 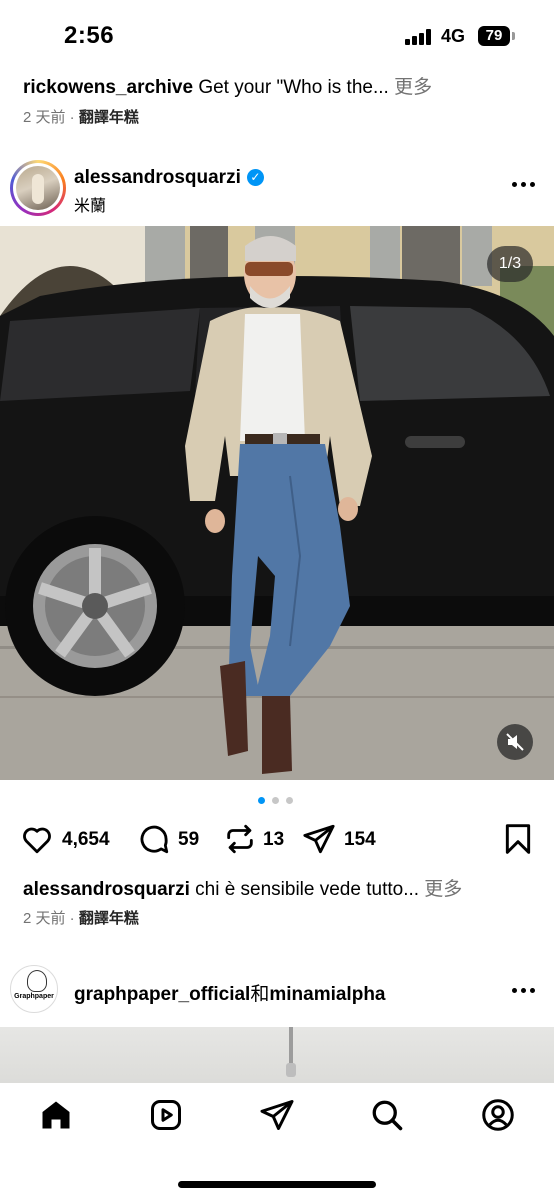 What do you see at coordinates (106, 889) in the screenshot?
I see `caption-username: alessandrosquarzi` at bounding box center [106, 889].